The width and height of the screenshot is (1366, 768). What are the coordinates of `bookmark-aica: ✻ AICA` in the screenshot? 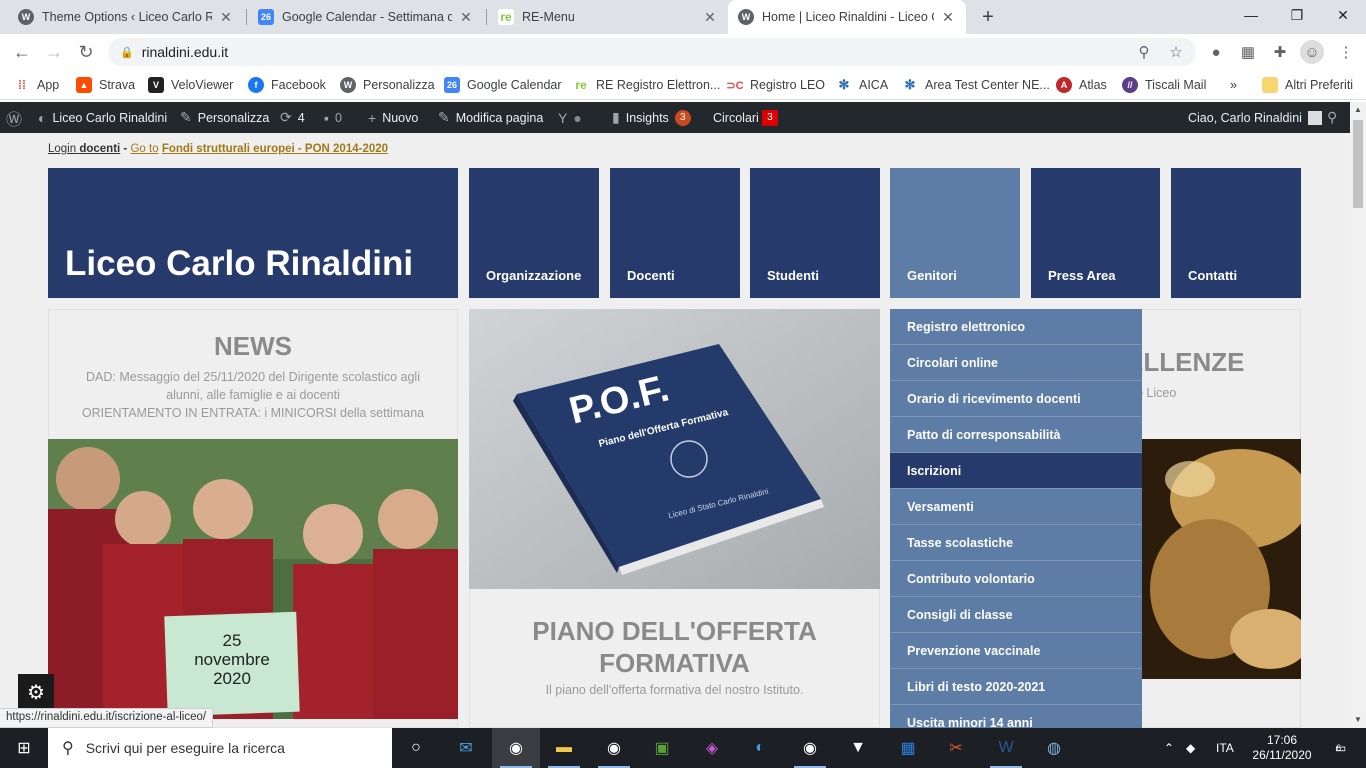 It's located at (862, 85).